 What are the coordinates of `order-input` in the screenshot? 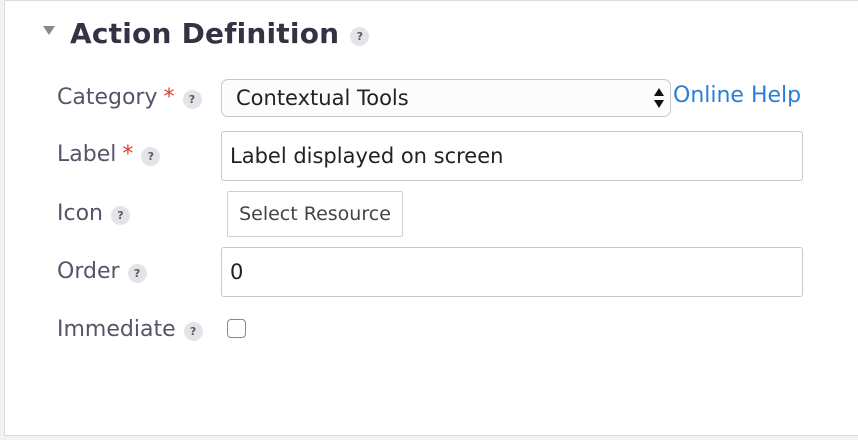 It's located at (512, 272).